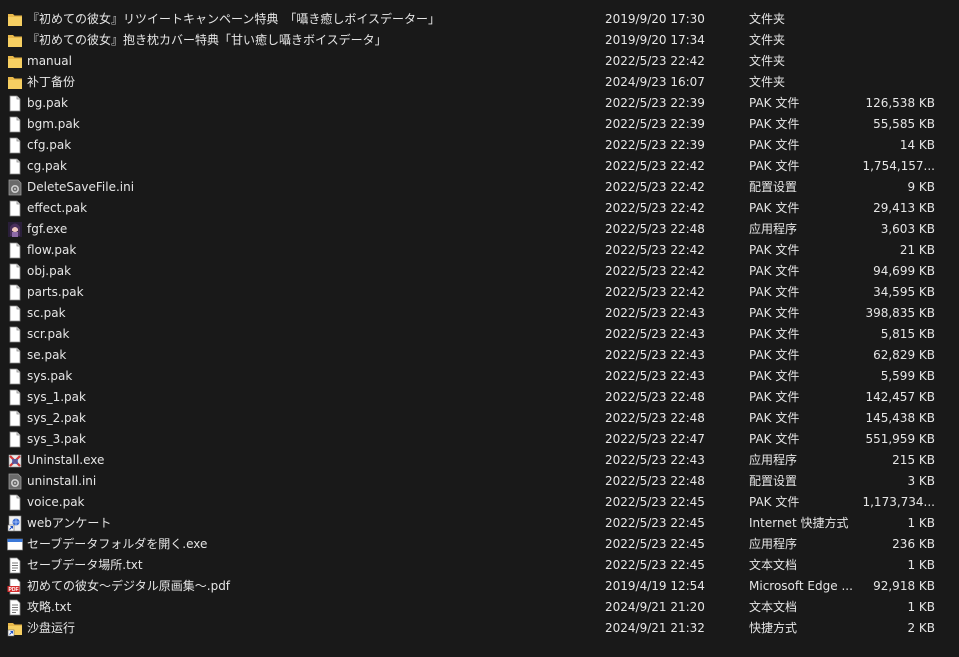 The width and height of the screenshot is (959, 657). Describe the element at coordinates (47, 103) in the screenshot. I see `file-name: bg.pak` at that location.